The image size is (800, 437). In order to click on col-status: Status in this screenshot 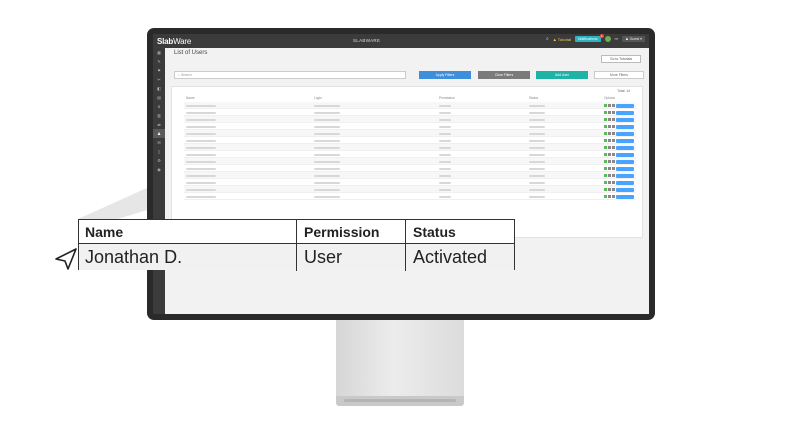, I will do `click(533, 98)`.